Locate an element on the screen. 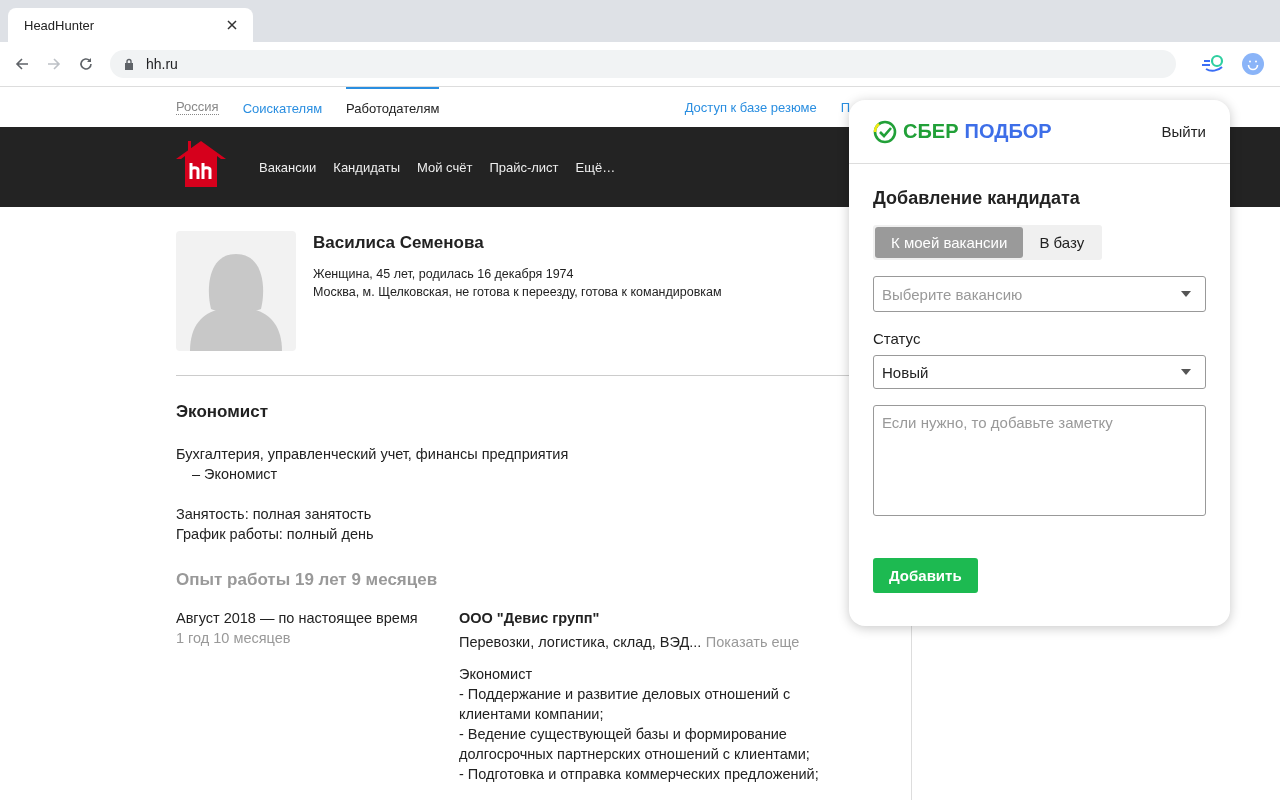 The image size is (1280, 800). position-title: Экономист is located at coordinates (222, 412).